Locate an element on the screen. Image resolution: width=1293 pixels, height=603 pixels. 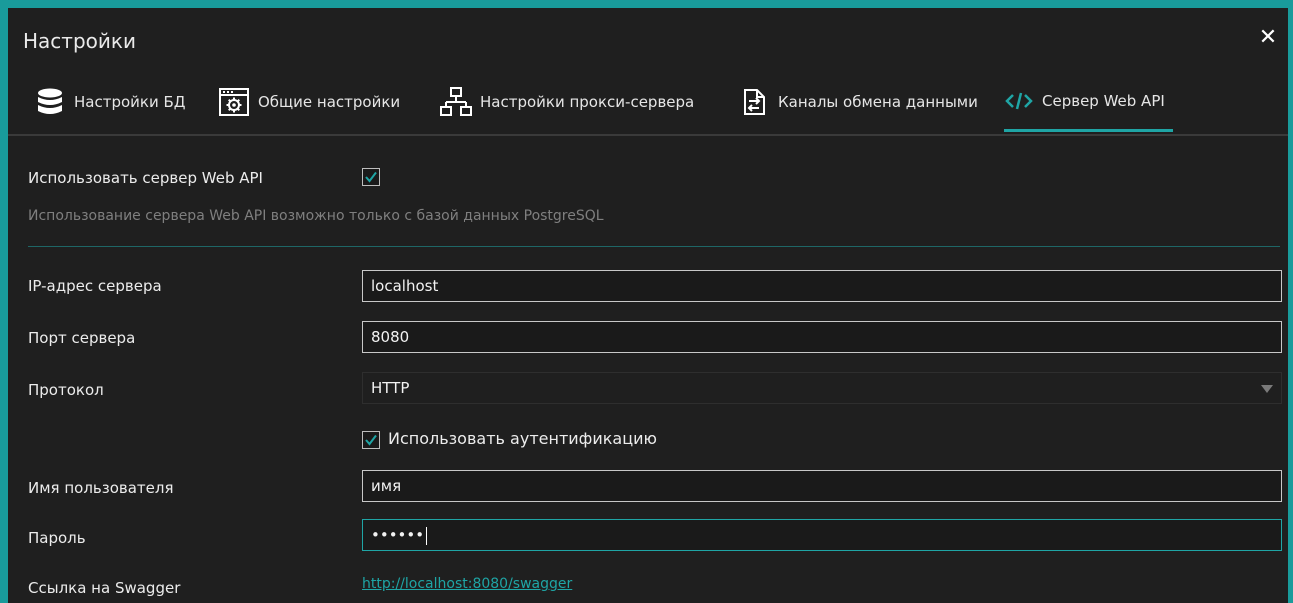
tab-label: Каналы обмена данными is located at coordinates (878, 102).